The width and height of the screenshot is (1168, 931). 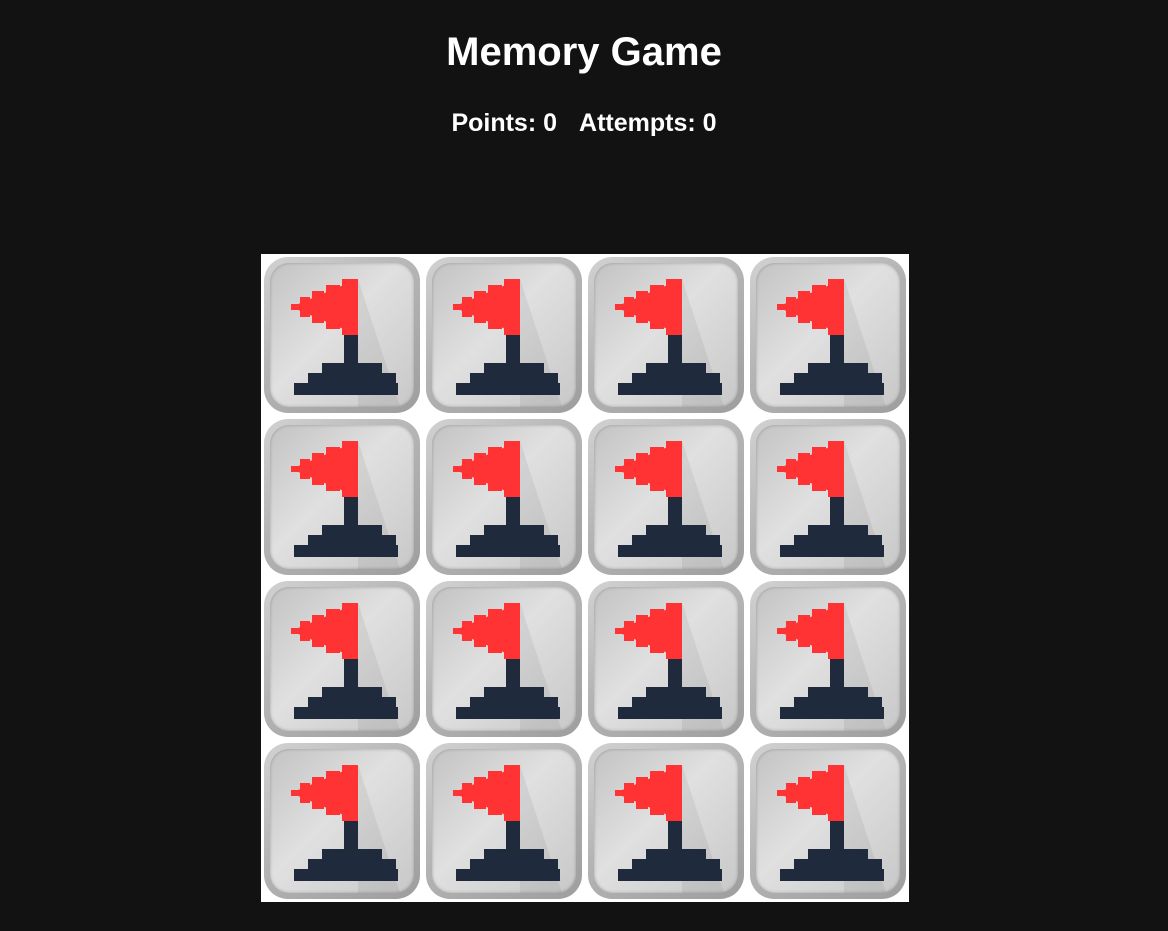 What do you see at coordinates (494, 123) in the screenshot?
I see `points-label: Points:` at bounding box center [494, 123].